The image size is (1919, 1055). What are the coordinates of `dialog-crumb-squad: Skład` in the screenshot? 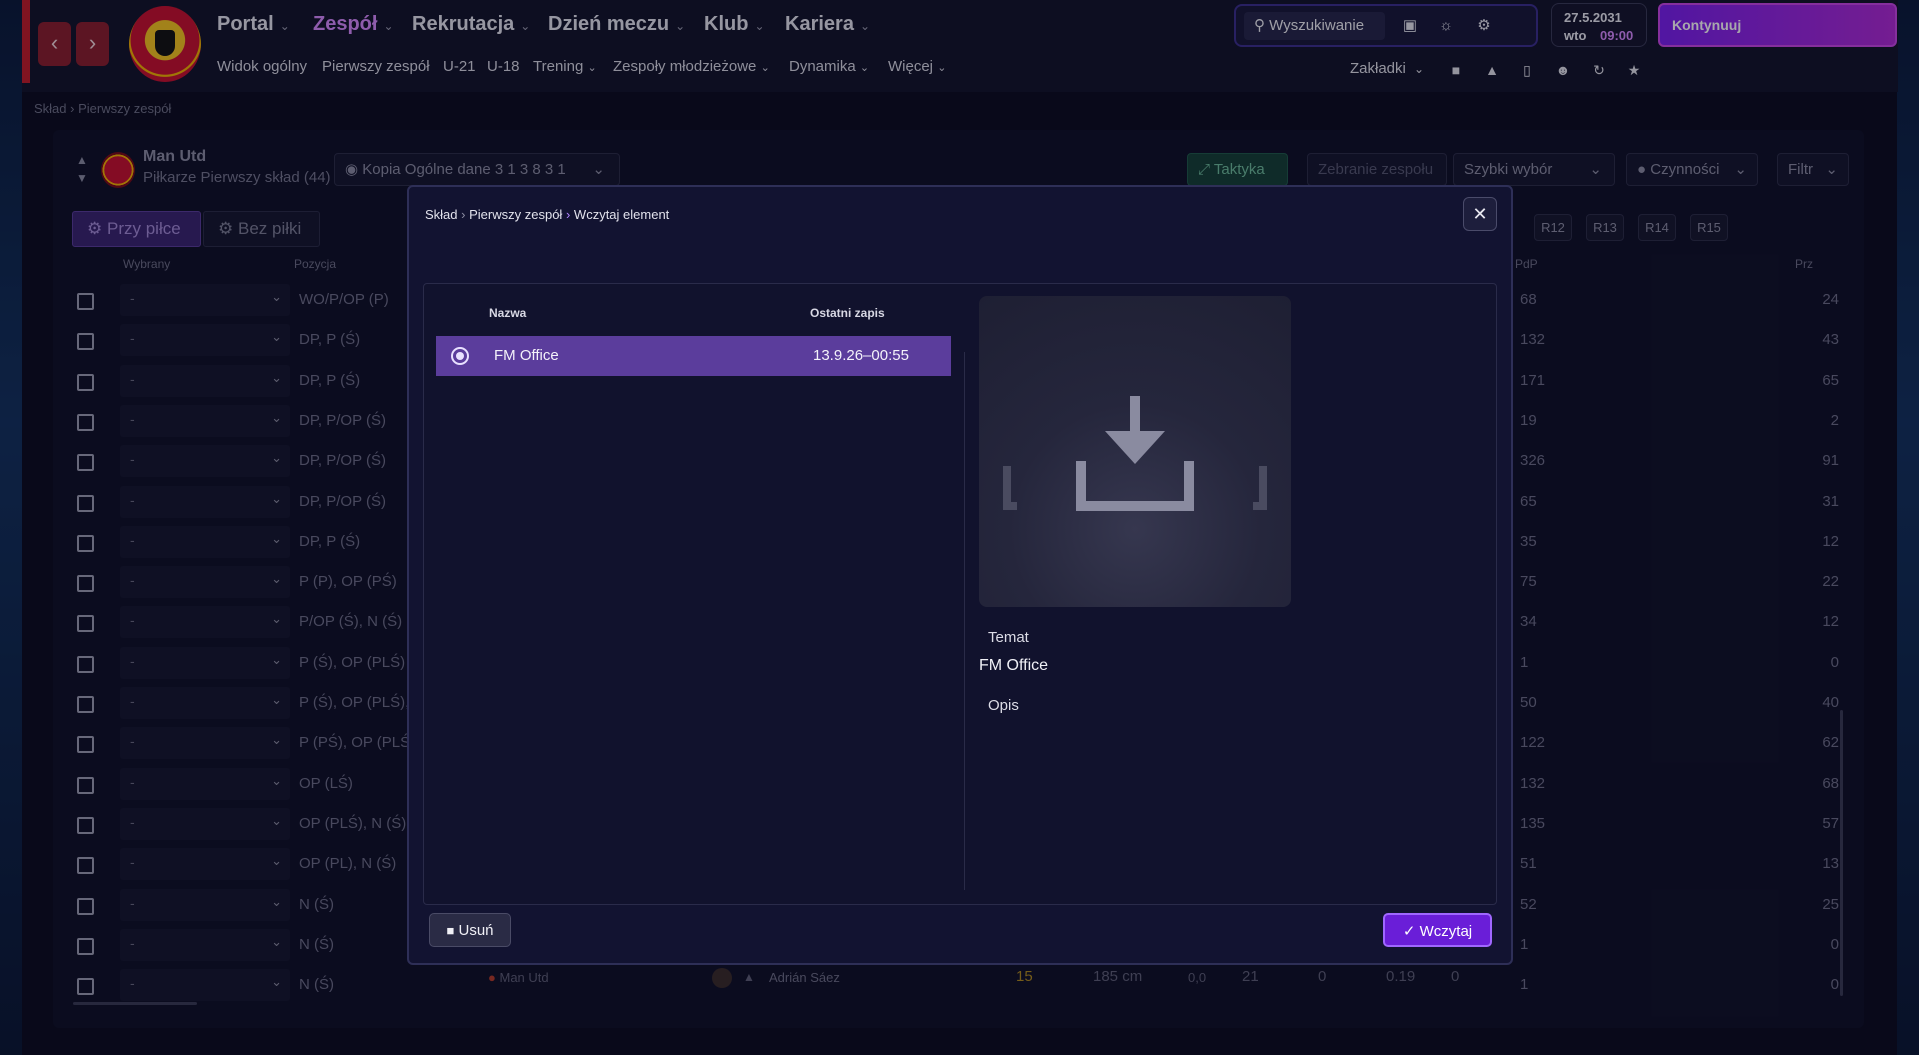 It's located at (441, 214).